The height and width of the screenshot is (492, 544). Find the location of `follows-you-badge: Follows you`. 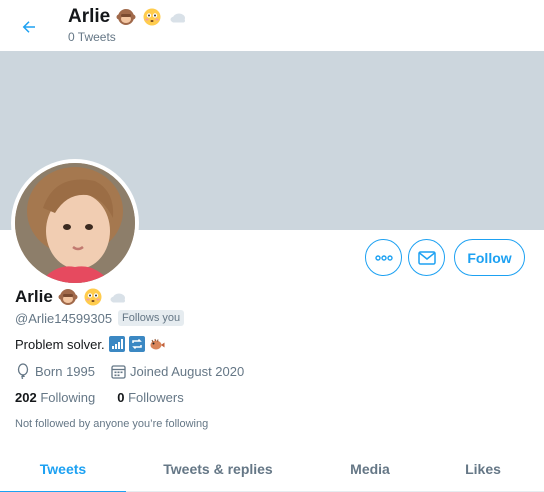

follows-you-badge: Follows you is located at coordinates (151, 318).